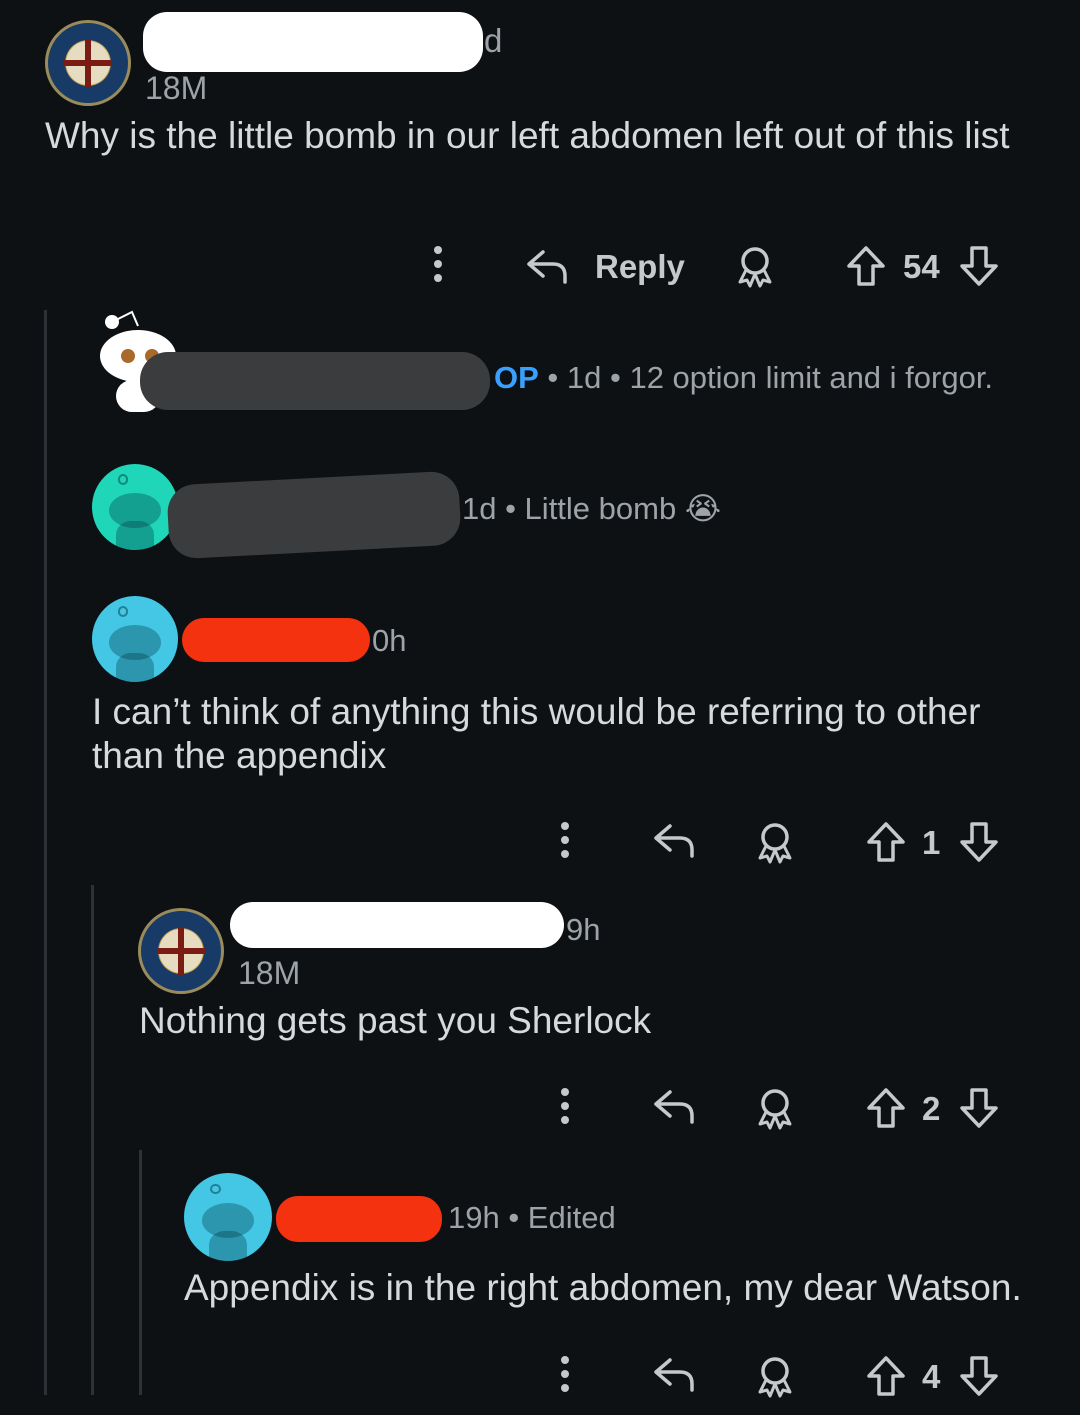  Describe the element at coordinates (583, 929) in the screenshot. I see `comment-time: 9h` at that location.